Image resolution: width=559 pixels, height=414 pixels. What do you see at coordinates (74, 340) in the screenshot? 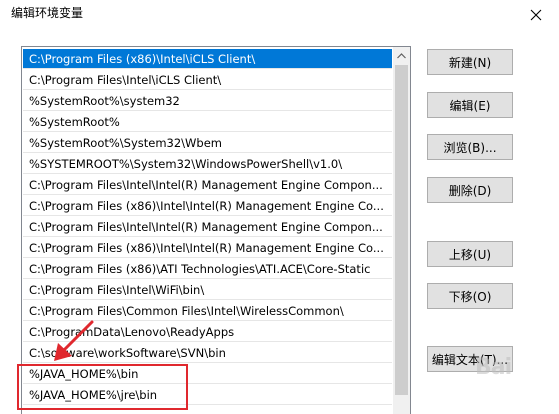
I see `annotation-arrow-icon` at bounding box center [74, 340].